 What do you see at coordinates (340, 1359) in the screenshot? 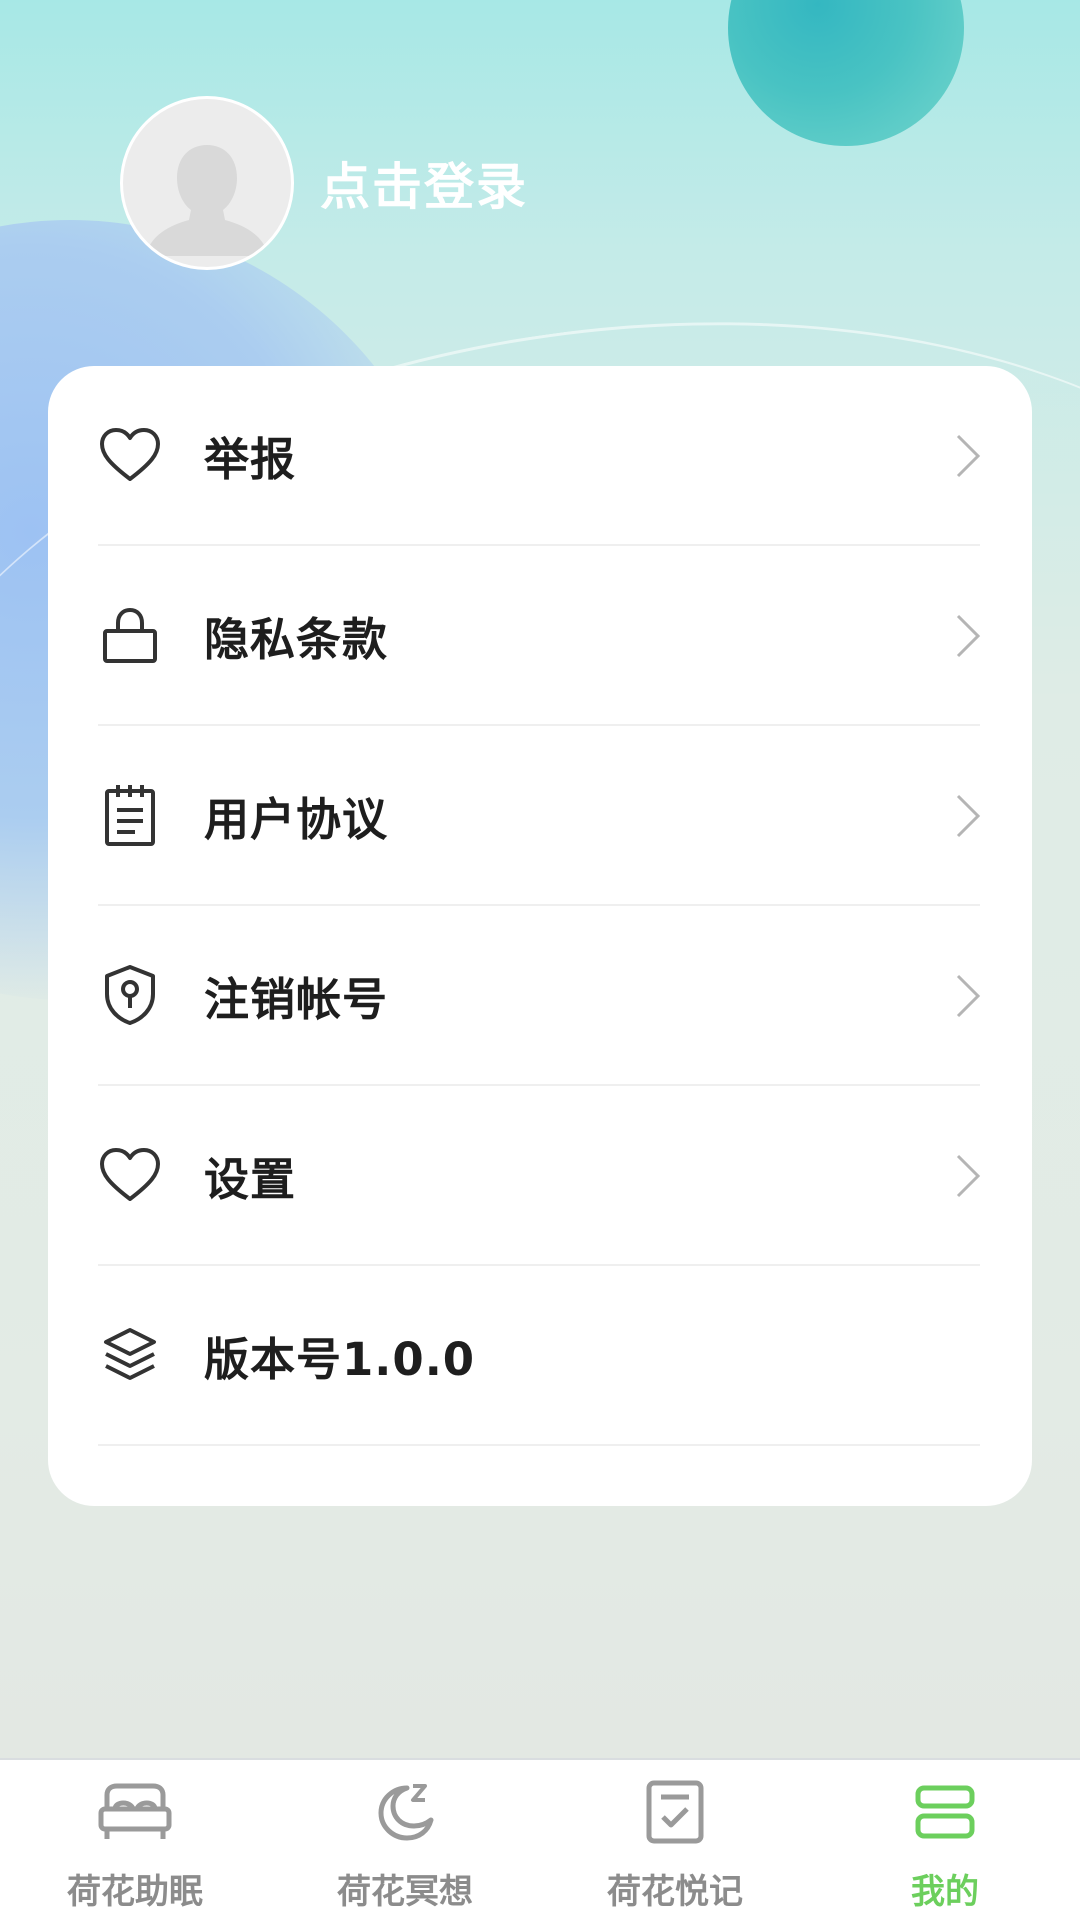
I see `version-label: 版本号1.0.0` at bounding box center [340, 1359].